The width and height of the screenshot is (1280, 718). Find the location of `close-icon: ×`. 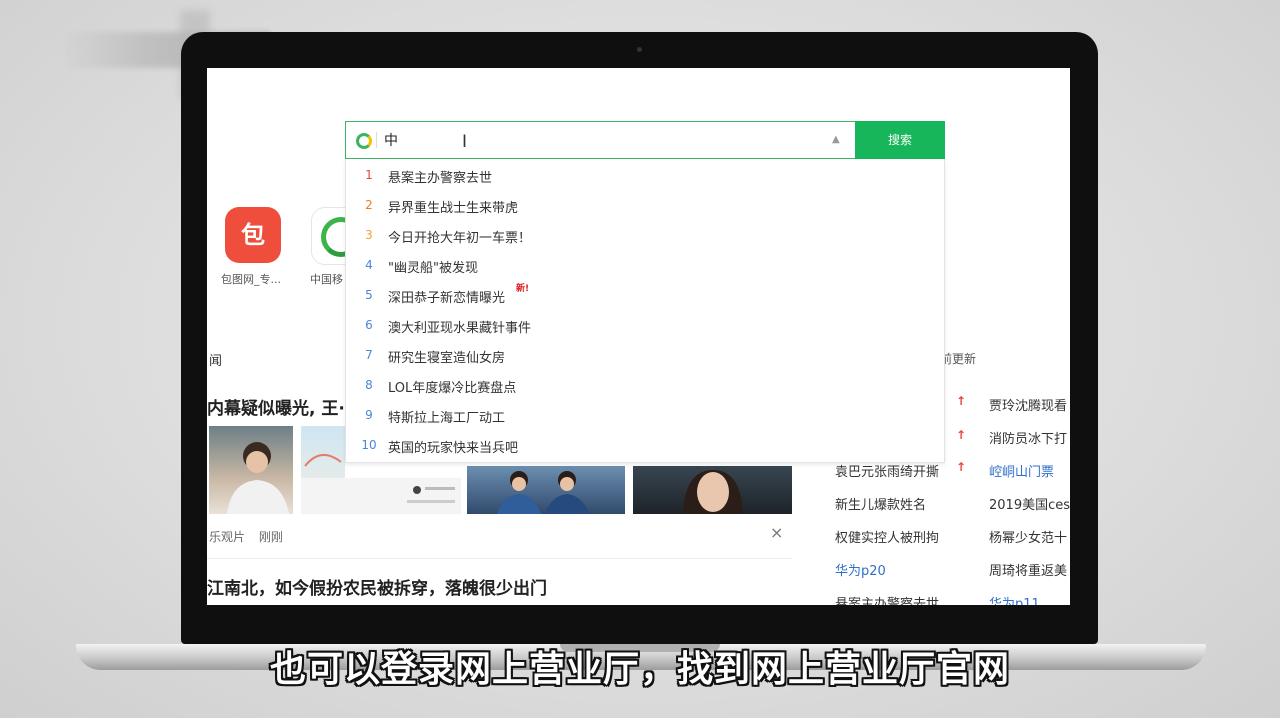

close-icon: × is located at coordinates (776, 532).